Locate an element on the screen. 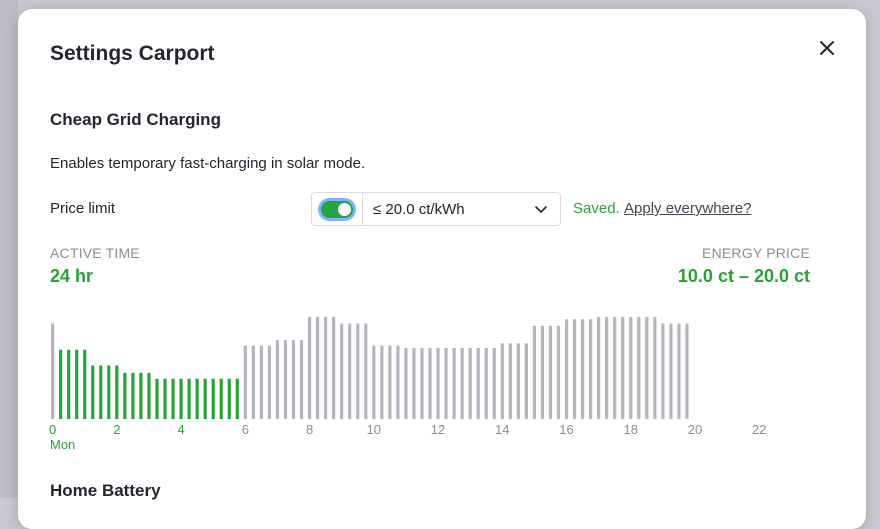  active-time-label: ACTIVE TIME is located at coordinates (95, 253).